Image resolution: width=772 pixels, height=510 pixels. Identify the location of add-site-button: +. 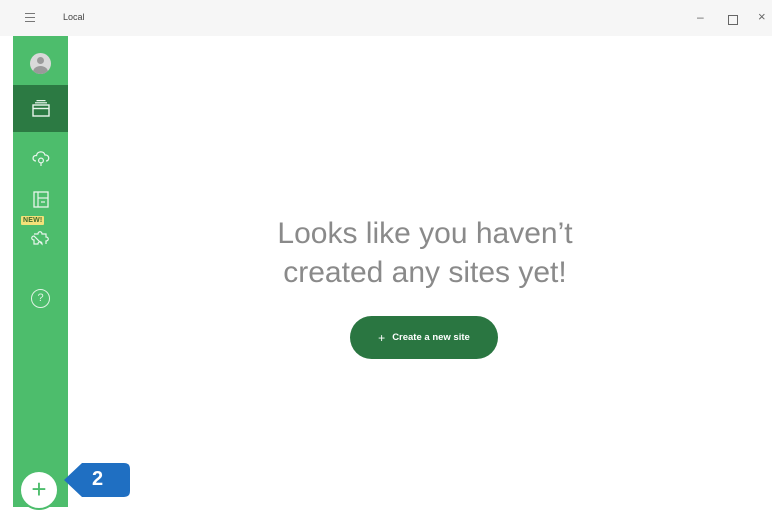
(39, 490).